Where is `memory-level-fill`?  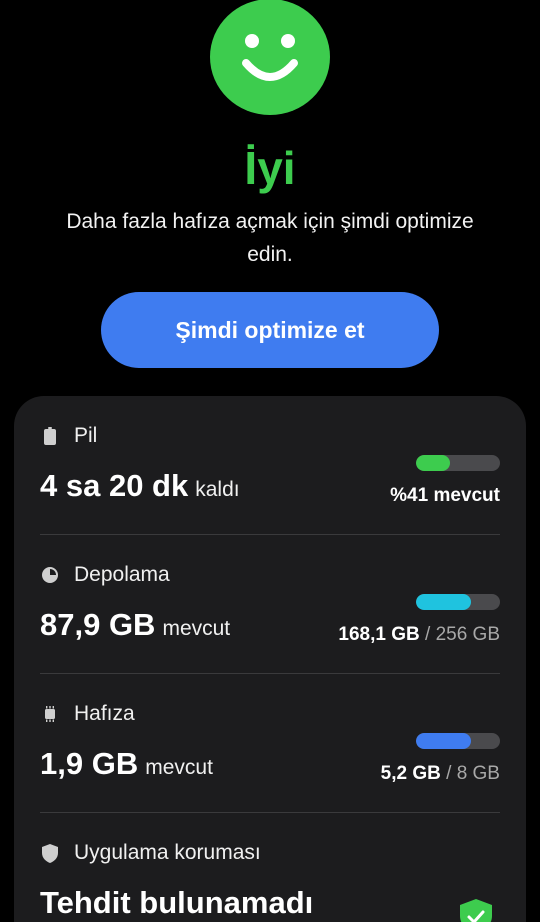 memory-level-fill is located at coordinates (443, 741).